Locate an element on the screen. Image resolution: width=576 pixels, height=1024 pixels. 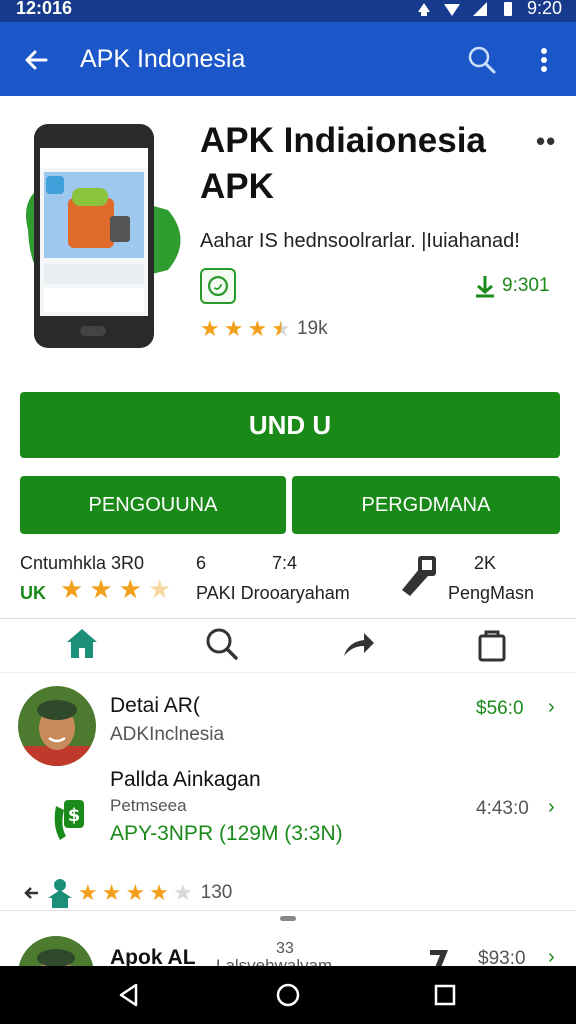
home-icon is located at coordinates (82, 644).